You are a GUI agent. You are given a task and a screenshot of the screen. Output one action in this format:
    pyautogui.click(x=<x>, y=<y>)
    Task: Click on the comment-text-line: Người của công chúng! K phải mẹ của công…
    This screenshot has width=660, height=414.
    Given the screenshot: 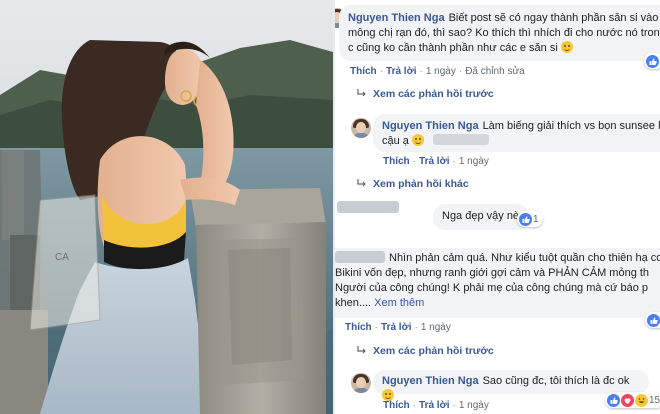 What is the action you would take?
    pyautogui.click(x=492, y=288)
    